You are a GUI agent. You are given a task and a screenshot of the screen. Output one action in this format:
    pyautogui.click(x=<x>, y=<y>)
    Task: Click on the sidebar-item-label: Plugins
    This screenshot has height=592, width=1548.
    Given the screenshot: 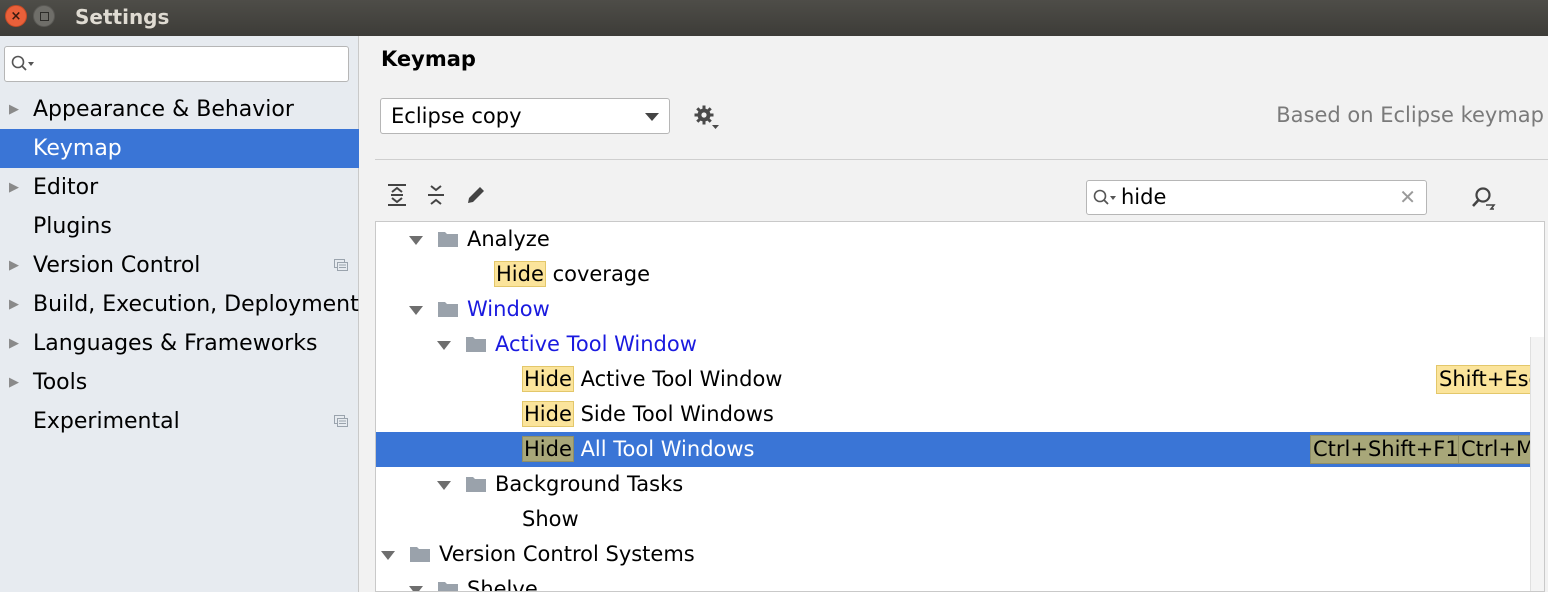 What is the action you would take?
    pyautogui.click(x=72, y=226)
    